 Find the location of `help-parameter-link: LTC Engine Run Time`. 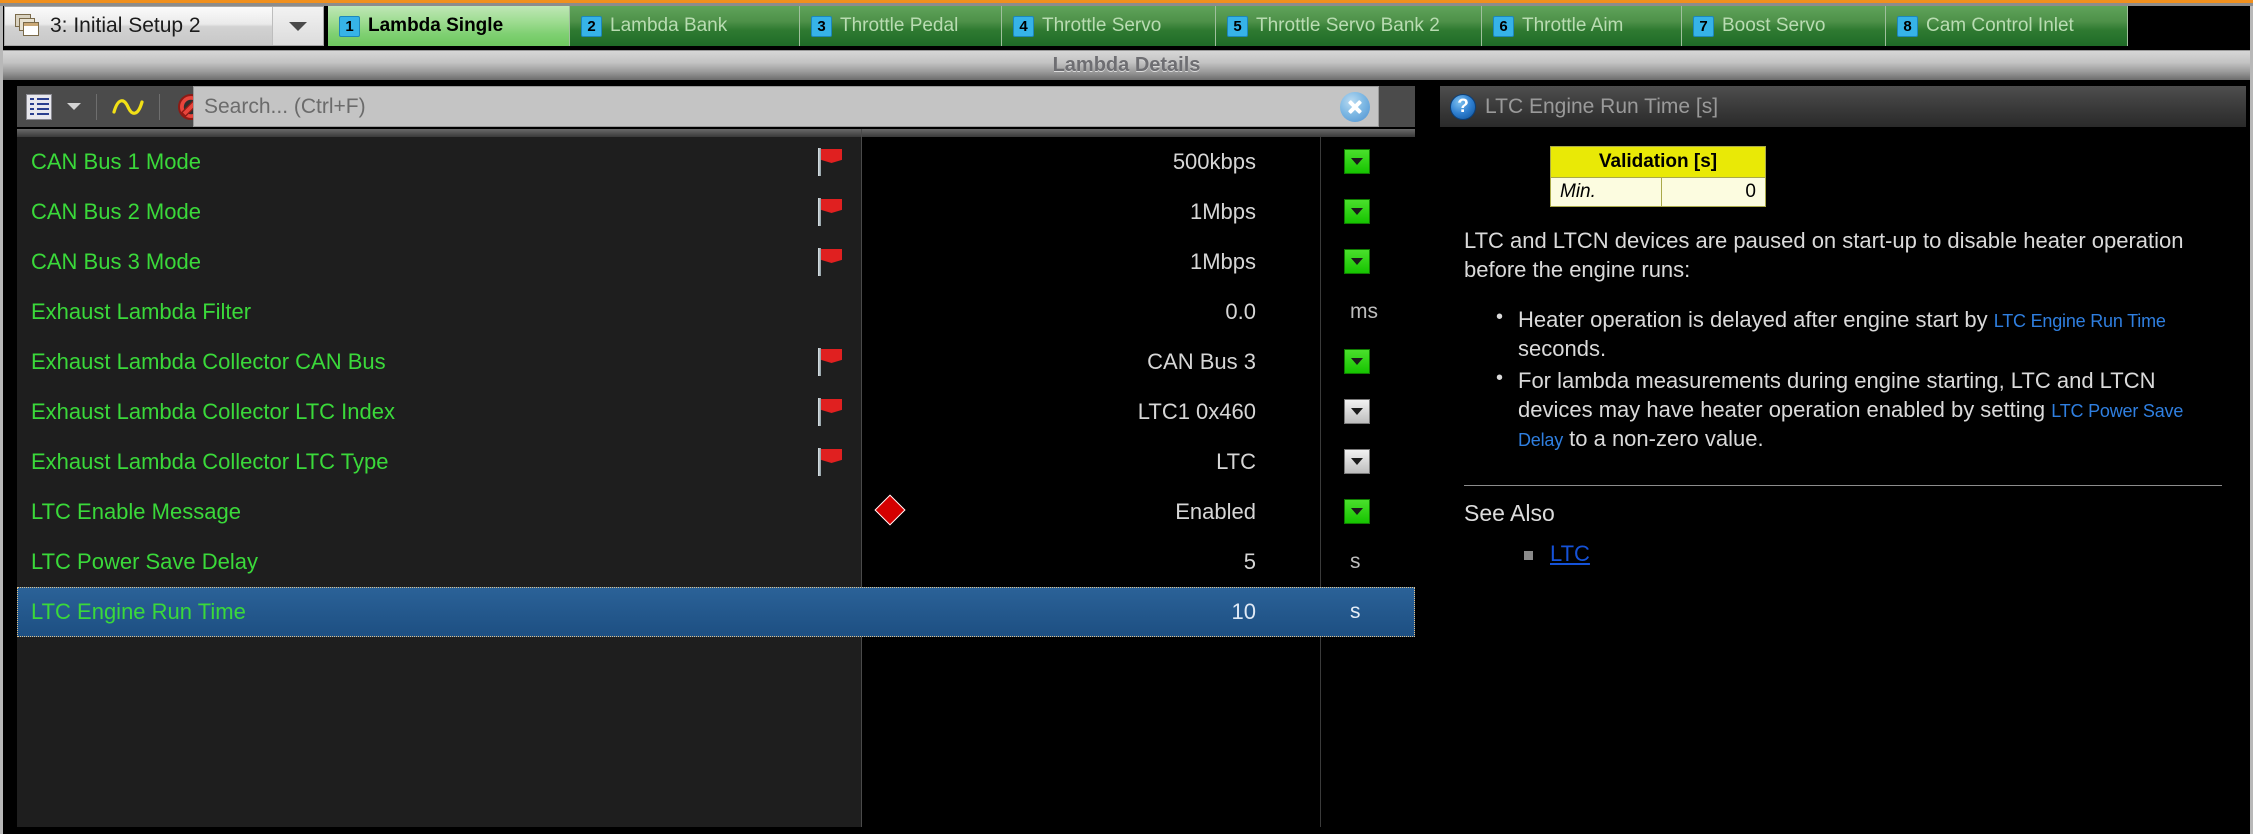

help-parameter-link: LTC Engine Run Time is located at coordinates (2080, 321).